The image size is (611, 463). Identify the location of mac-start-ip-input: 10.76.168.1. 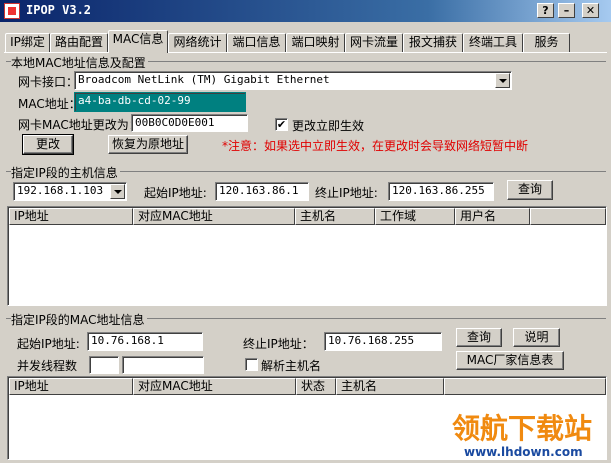
(145, 341).